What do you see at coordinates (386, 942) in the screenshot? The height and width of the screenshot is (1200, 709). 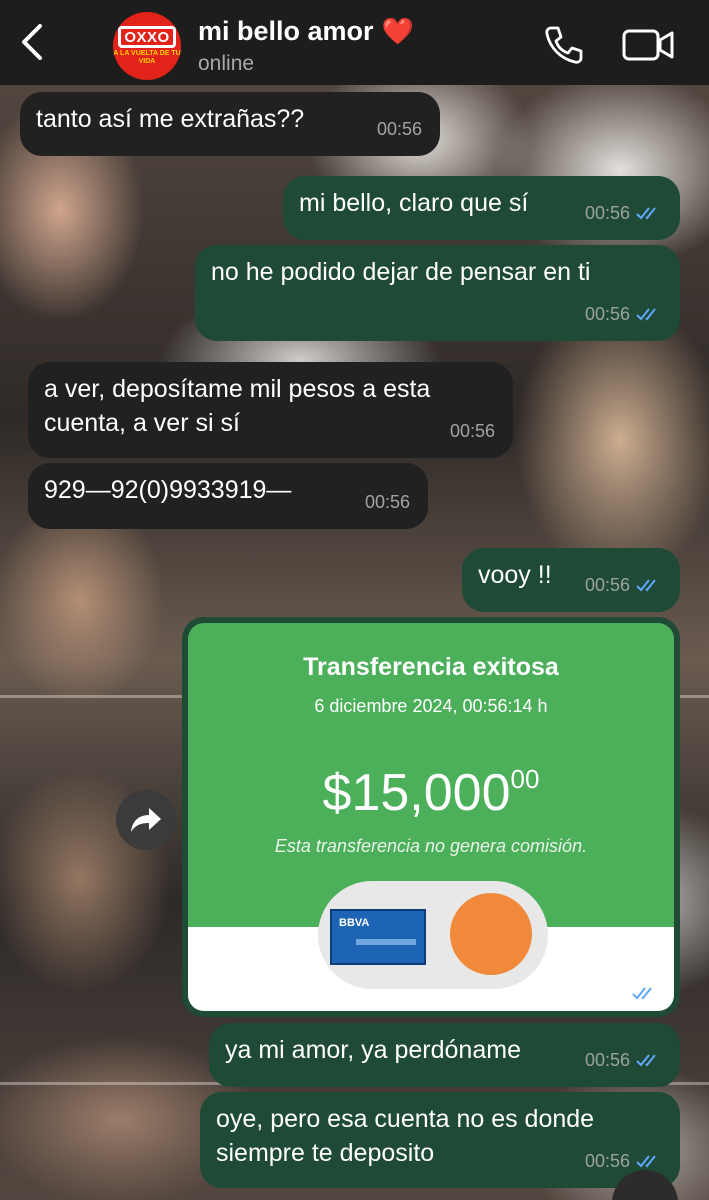 I see `card-stripe` at bounding box center [386, 942].